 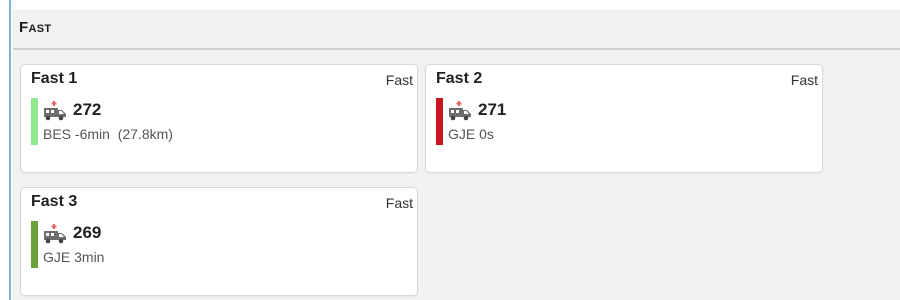 What do you see at coordinates (471, 134) in the screenshot?
I see `unit-eta: GJE 0s` at bounding box center [471, 134].